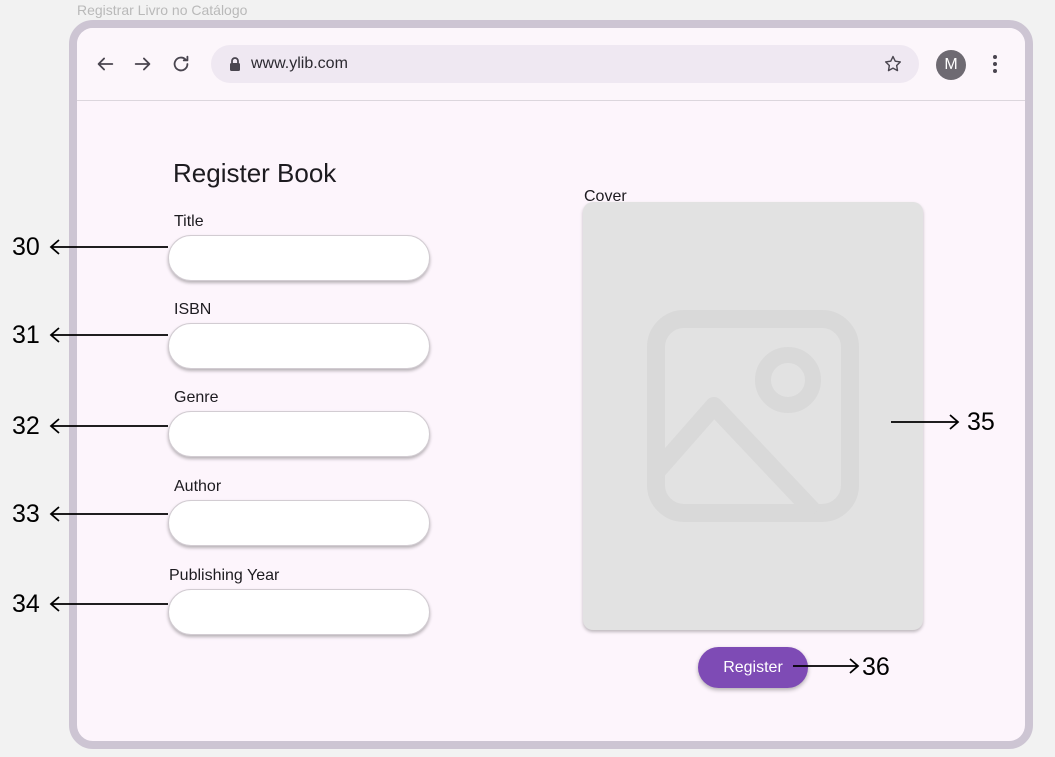 Image resolution: width=1055 pixels, height=757 pixels. I want to click on author-input, so click(299, 523).